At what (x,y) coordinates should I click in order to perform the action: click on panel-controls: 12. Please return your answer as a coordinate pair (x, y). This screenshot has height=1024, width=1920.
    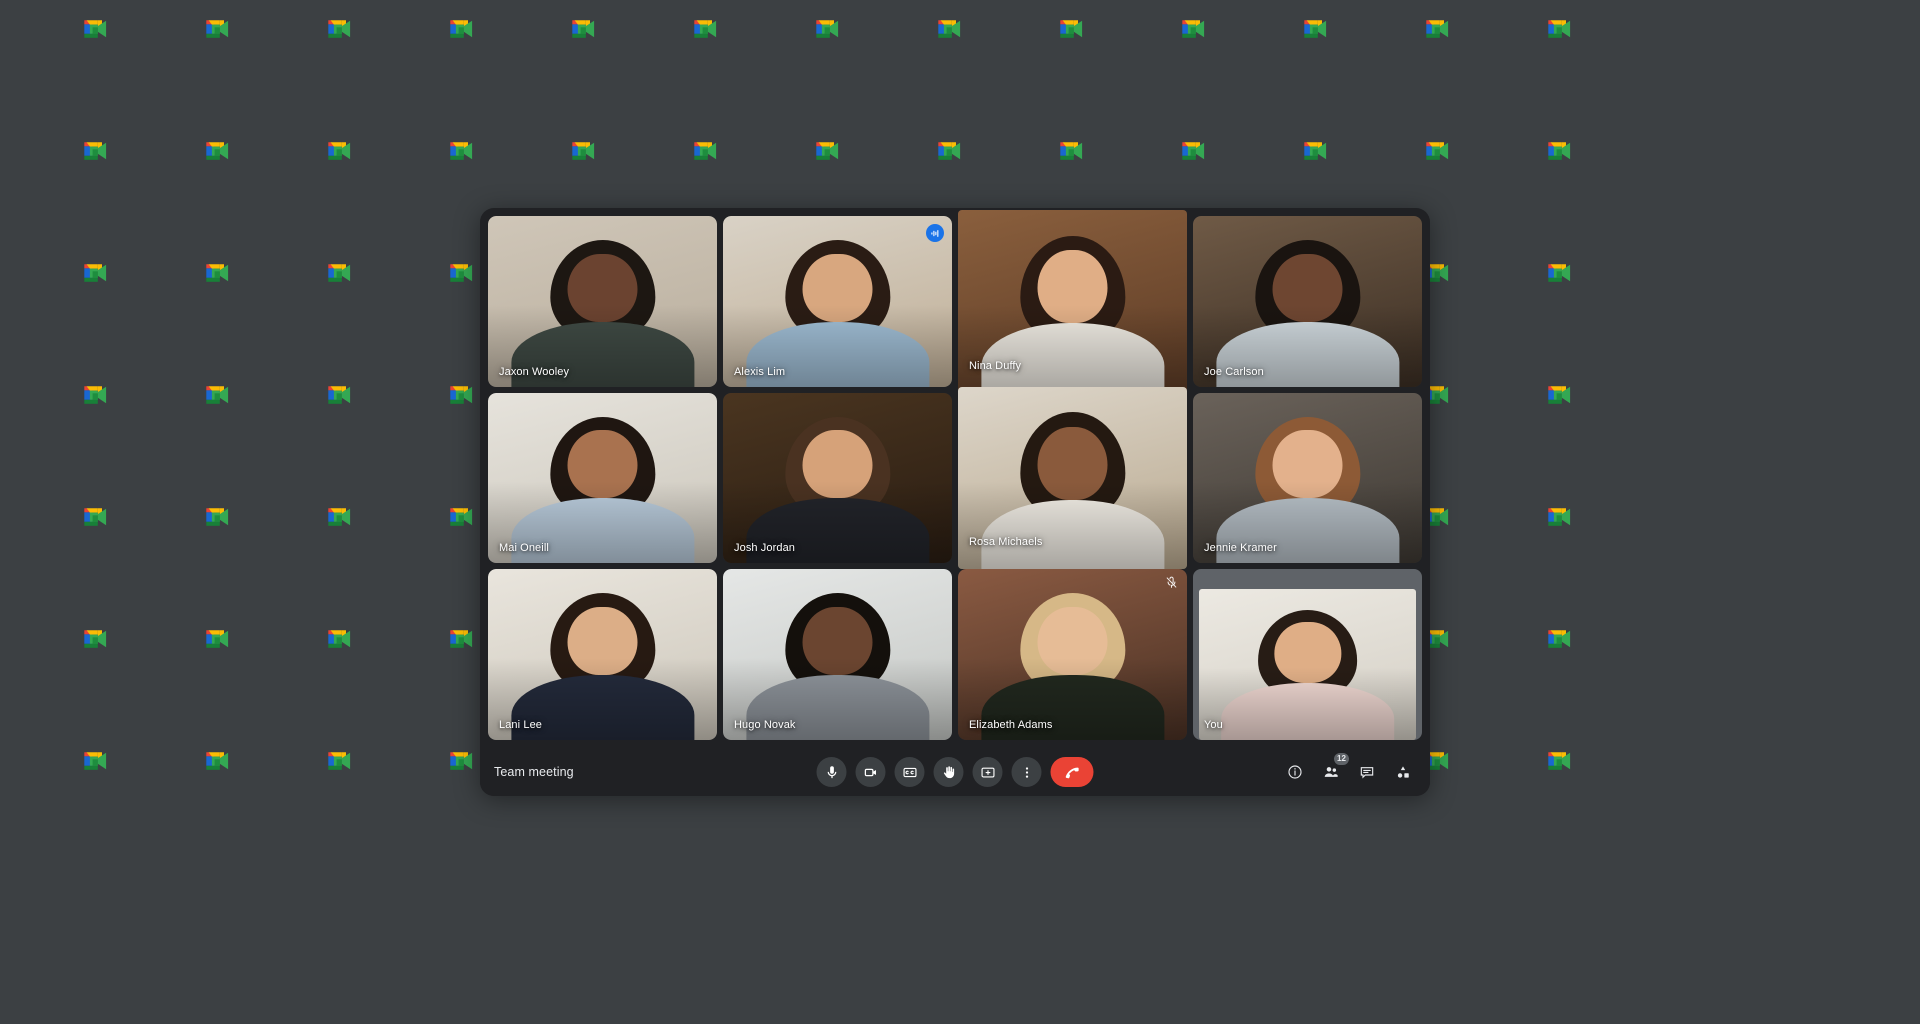
    Looking at the image, I should click on (1349, 768).